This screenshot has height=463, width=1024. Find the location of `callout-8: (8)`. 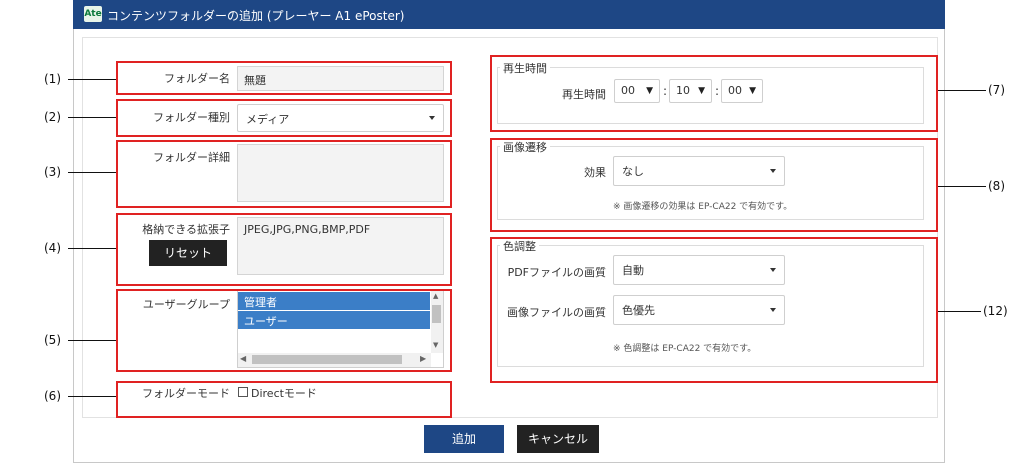

callout-8: (8) is located at coordinates (996, 186).